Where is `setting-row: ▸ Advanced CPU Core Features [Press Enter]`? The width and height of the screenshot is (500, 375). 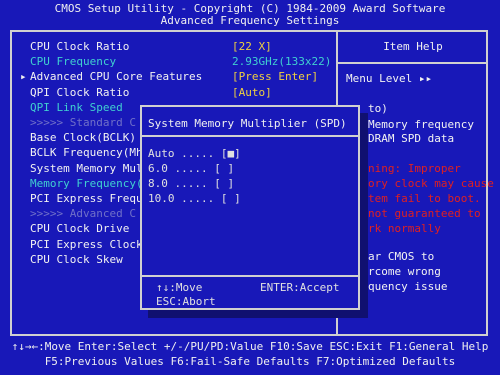 setting-row: ▸ Advanced CPU Core Features [Press Enter] is located at coordinates (176, 77).